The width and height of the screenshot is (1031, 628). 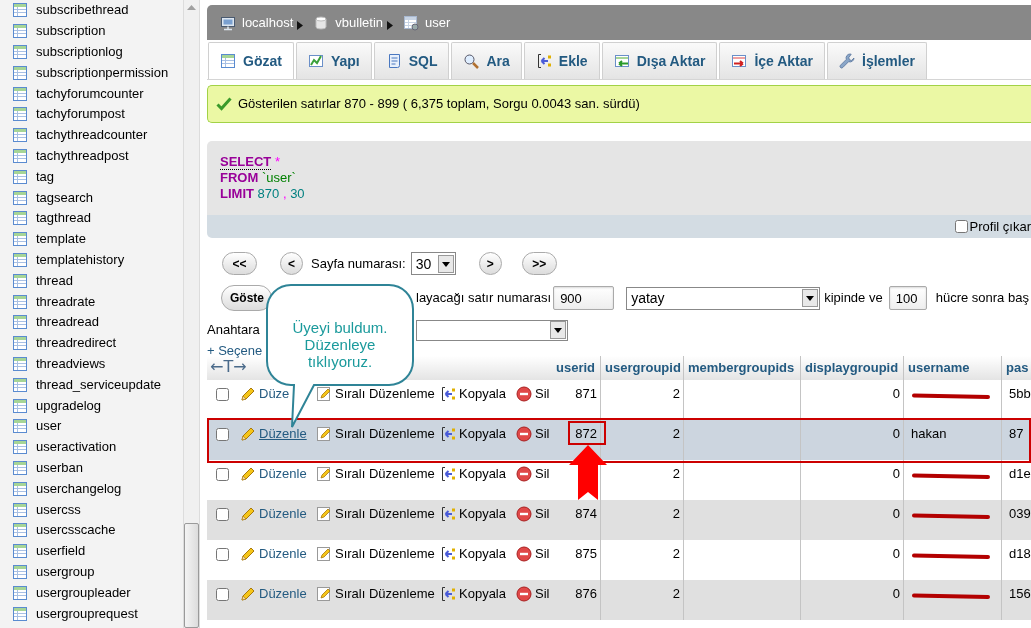 What do you see at coordinates (80, 114) in the screenshot?
I see `table-link: tachyforumpost` at bounding box center [80, 114].